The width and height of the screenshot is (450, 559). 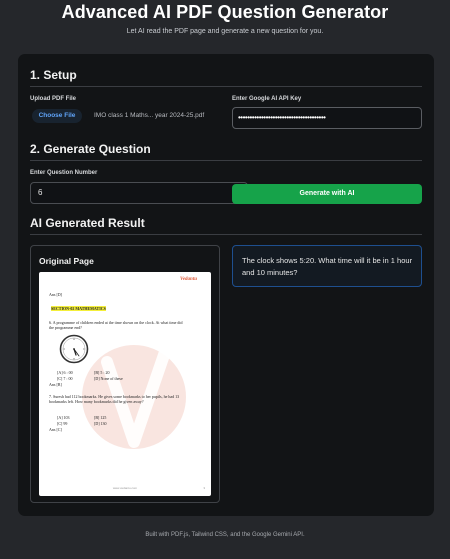 I want to click on pdf-ans-top: Ans [D], so click(x=55, y=294).